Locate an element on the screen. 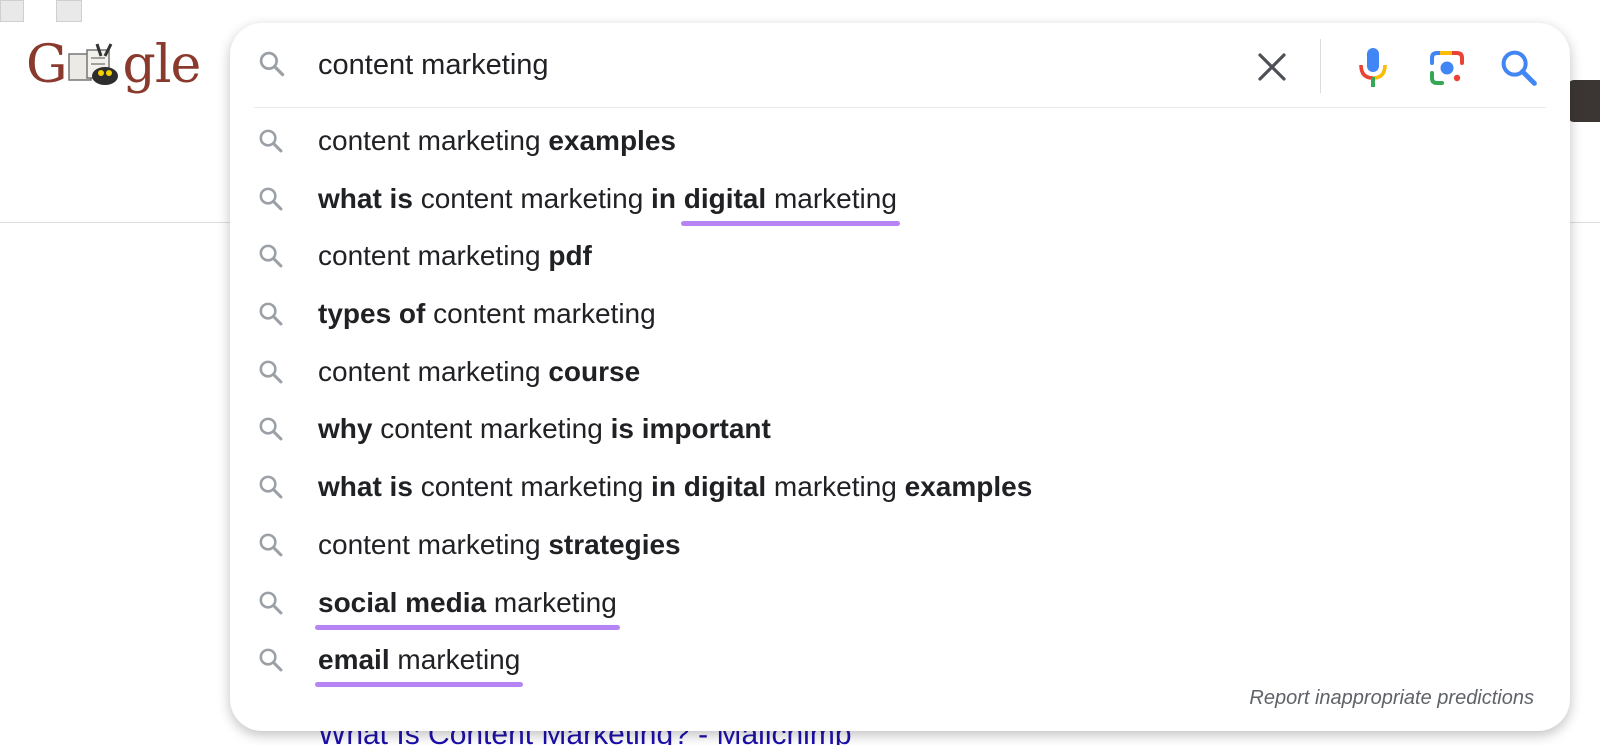  suggestion-bold-part: email is located at coordinates (354, 660).